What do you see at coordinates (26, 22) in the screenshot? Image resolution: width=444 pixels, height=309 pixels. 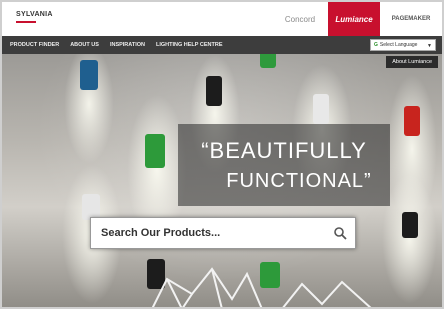 I see `logo-accent` at bounding box center [26, 22].